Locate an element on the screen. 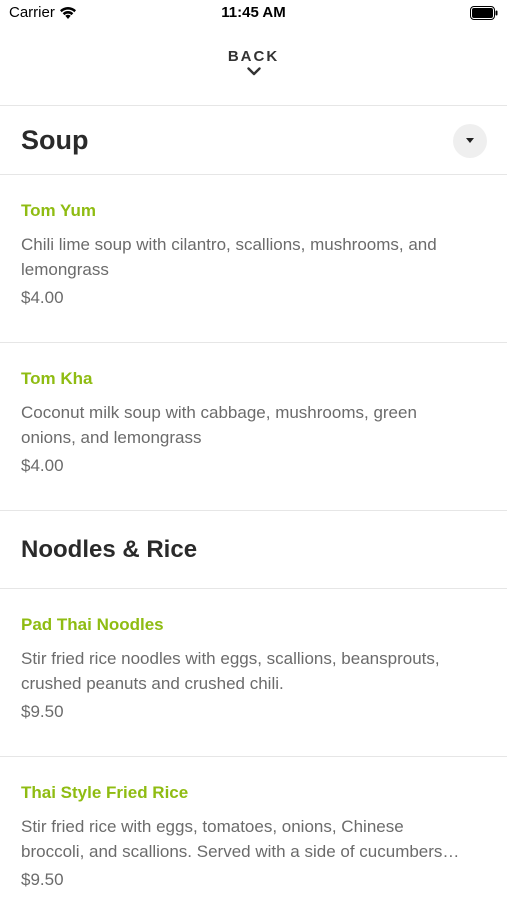 This screenshot has height=900, width=507. caret-down-icon is located at coordinates (470, 140).